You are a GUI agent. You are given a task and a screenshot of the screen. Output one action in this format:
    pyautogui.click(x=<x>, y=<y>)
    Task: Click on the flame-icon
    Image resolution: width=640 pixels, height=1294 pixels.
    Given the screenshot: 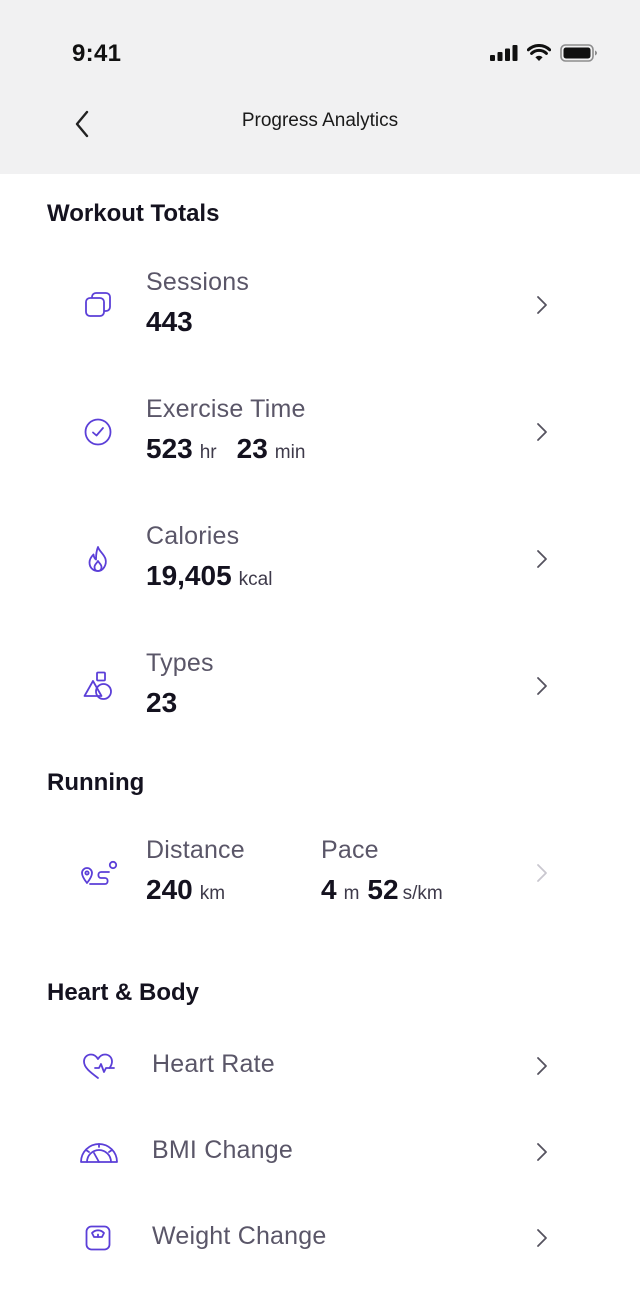 What is the action you would take?
    pyautogui.click(x=98, y=559)
    